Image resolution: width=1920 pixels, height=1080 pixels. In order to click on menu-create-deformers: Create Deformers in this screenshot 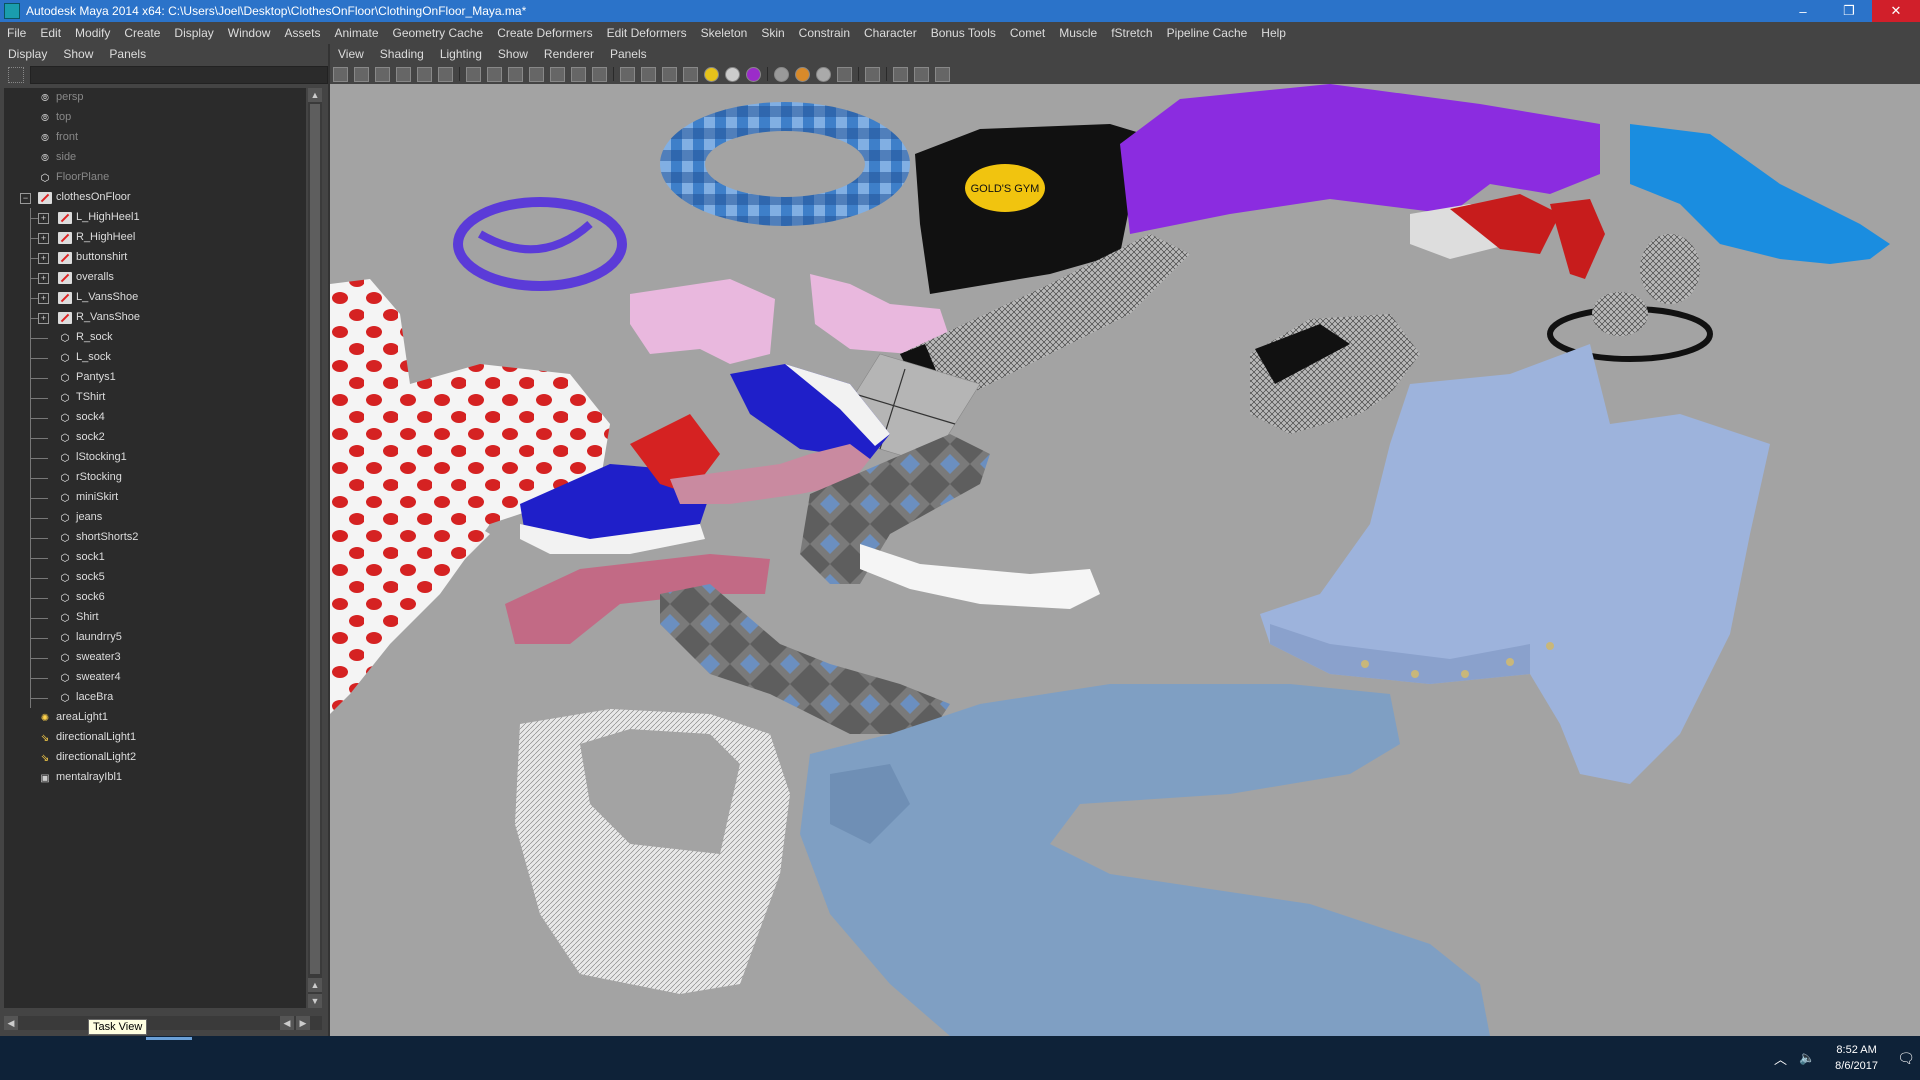, I will do `click(544, 33)`.